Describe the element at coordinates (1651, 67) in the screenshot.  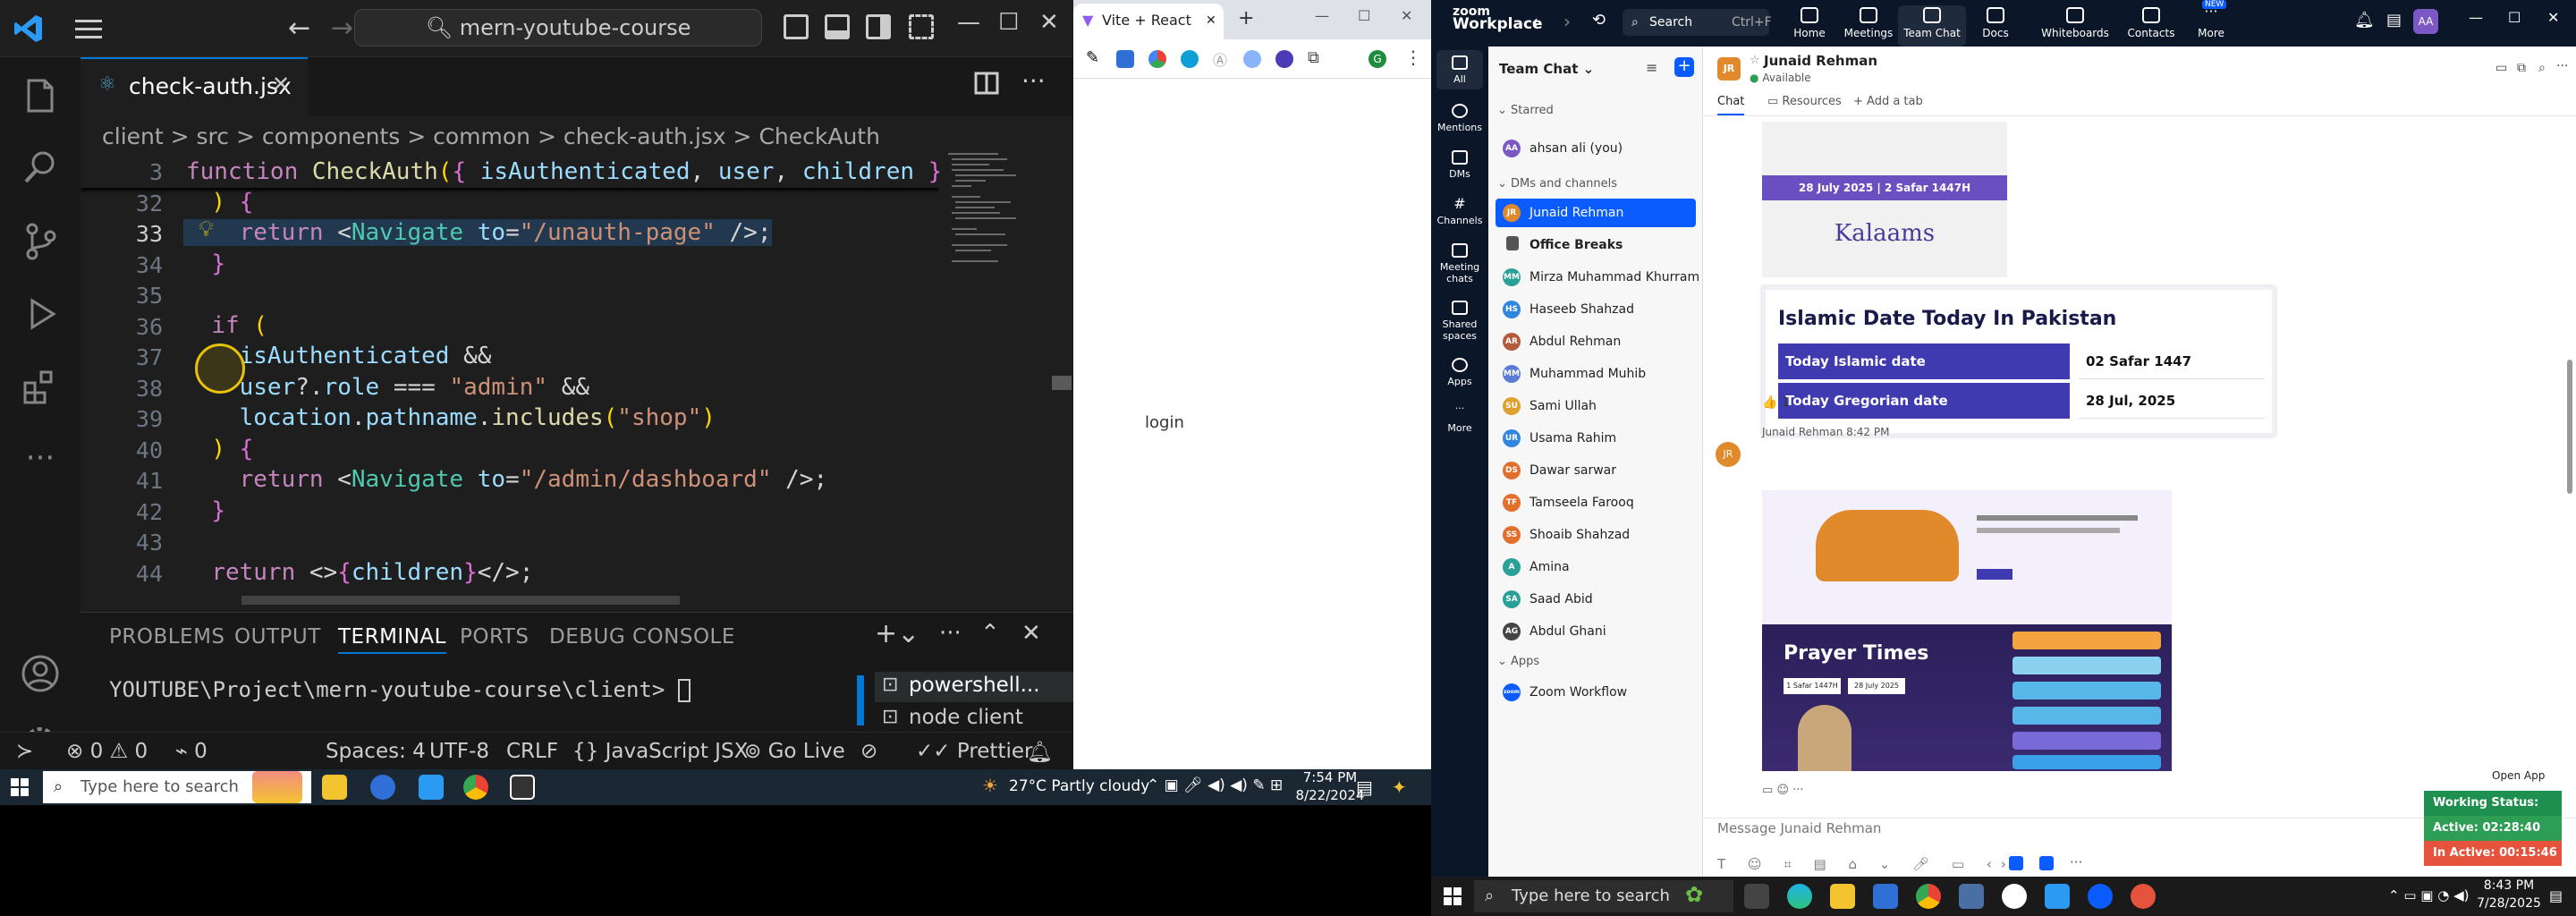
I see `filter-icon: ≡` at that location.